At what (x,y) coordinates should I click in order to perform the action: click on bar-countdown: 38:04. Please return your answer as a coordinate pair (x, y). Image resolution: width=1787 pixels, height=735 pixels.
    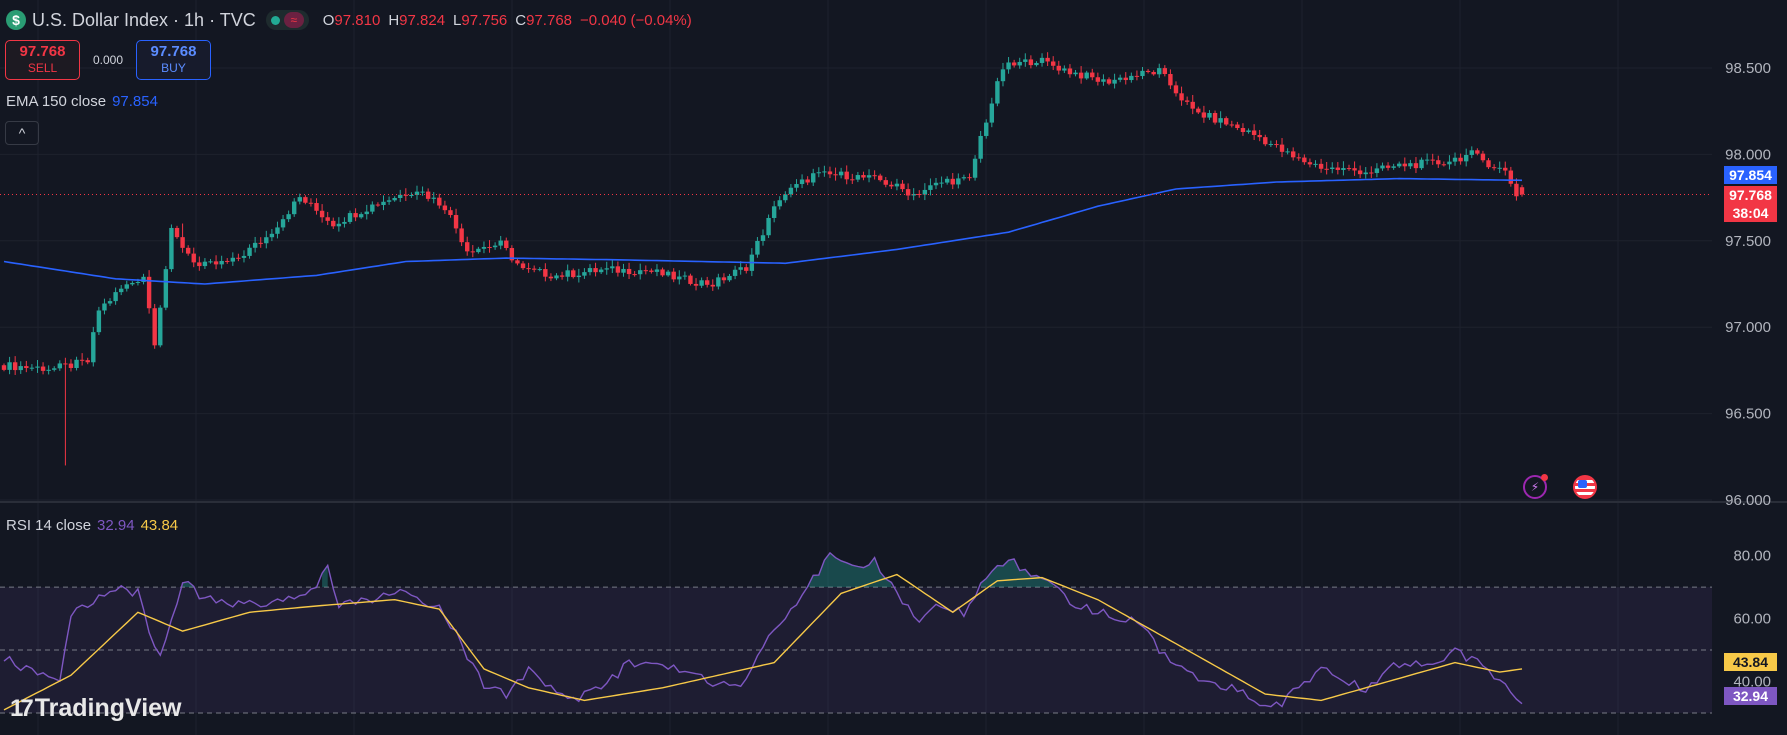
    Looking at the image, I should click on (1750, 213).